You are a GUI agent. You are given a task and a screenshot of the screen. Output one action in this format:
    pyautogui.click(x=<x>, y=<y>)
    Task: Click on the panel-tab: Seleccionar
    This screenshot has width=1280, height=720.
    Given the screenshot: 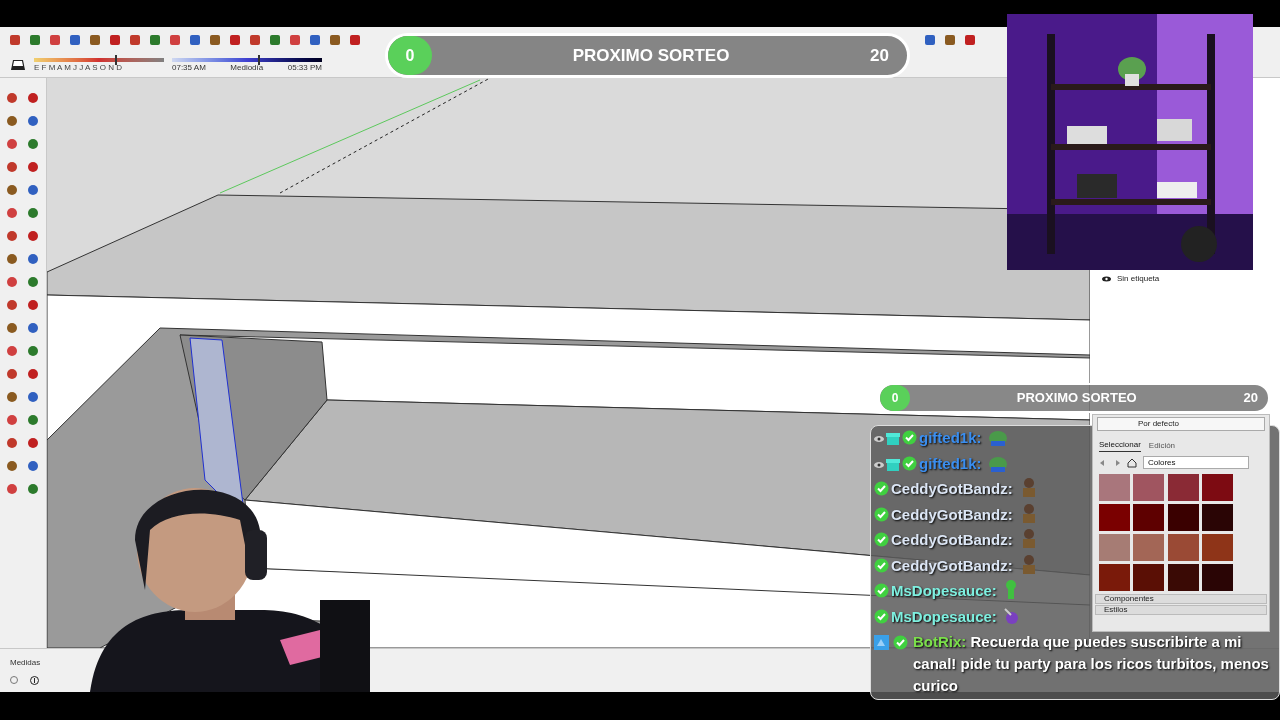 What is the action you would take?
    pyautogui.click(x=1120, y=445)
    